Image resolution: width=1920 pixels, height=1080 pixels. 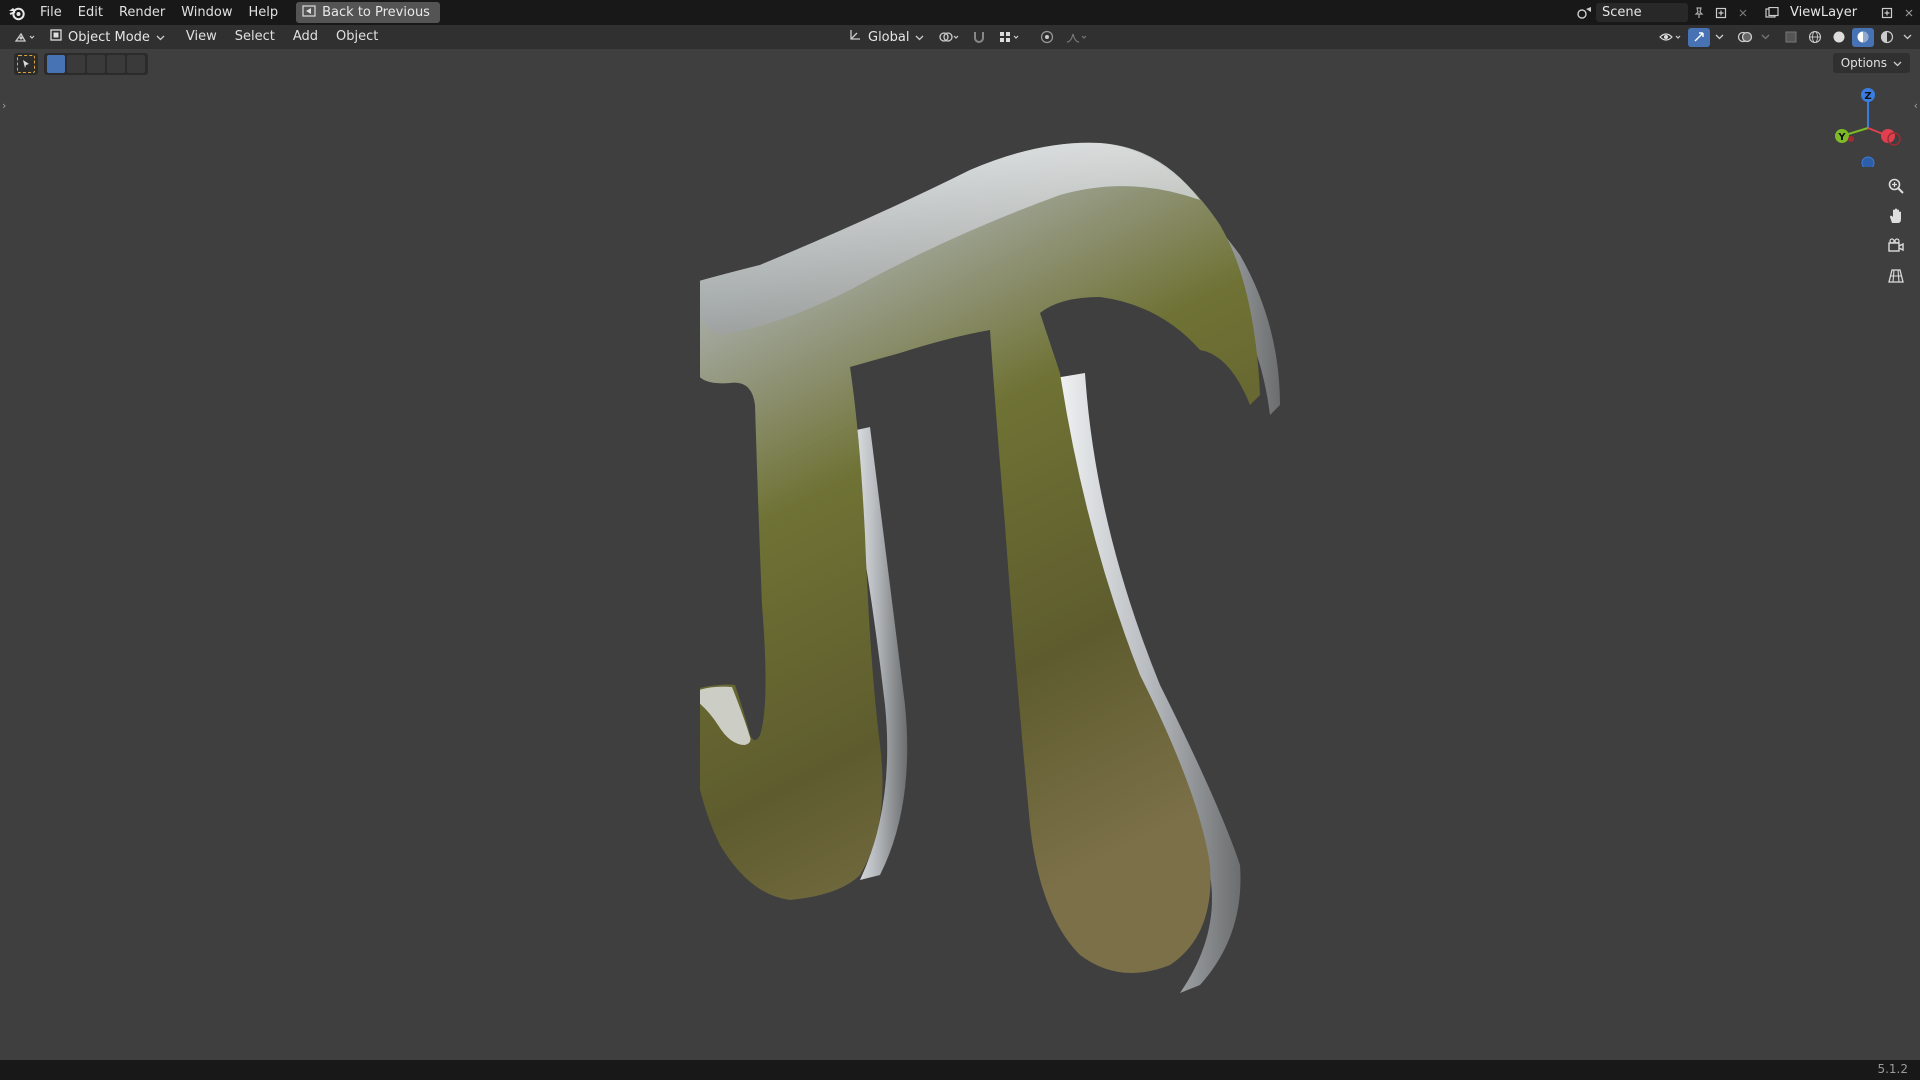 What do you see at coordinates (1863, 37) in the screenshot?
I see `material-preview-shading-icon` at bounding box center [1863, 37].